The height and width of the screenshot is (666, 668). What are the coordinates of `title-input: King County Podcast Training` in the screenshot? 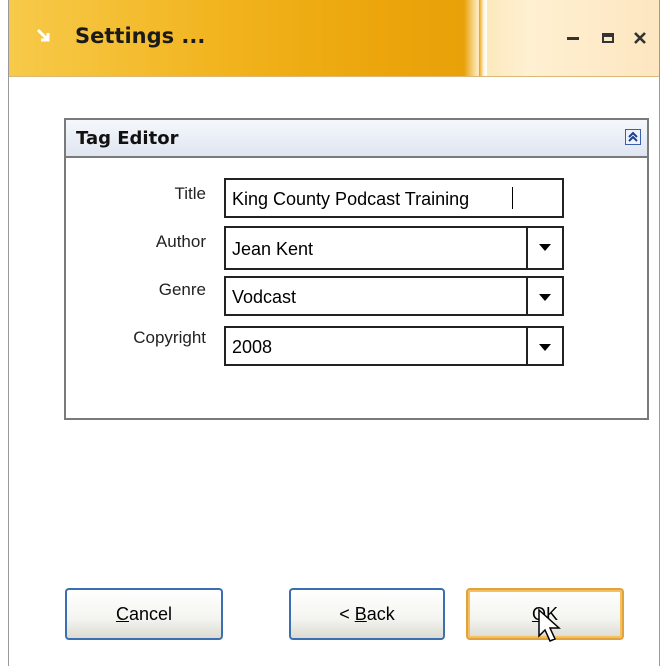 It's located at (394, 198).